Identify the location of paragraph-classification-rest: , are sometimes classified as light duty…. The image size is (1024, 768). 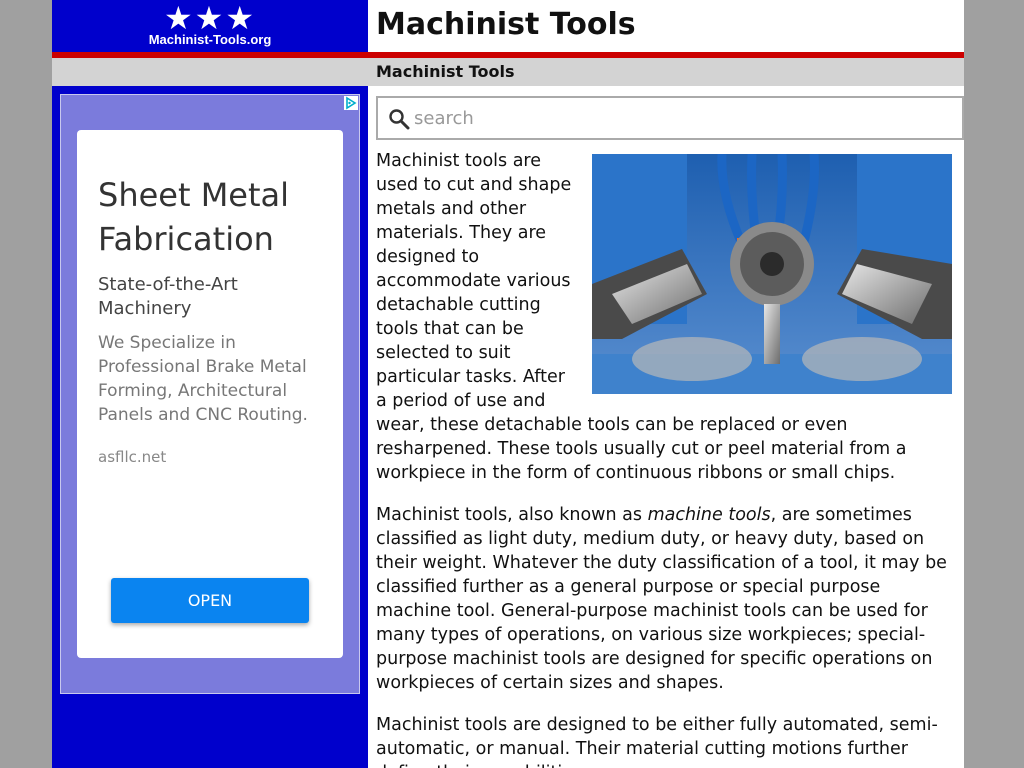
(661, 599).